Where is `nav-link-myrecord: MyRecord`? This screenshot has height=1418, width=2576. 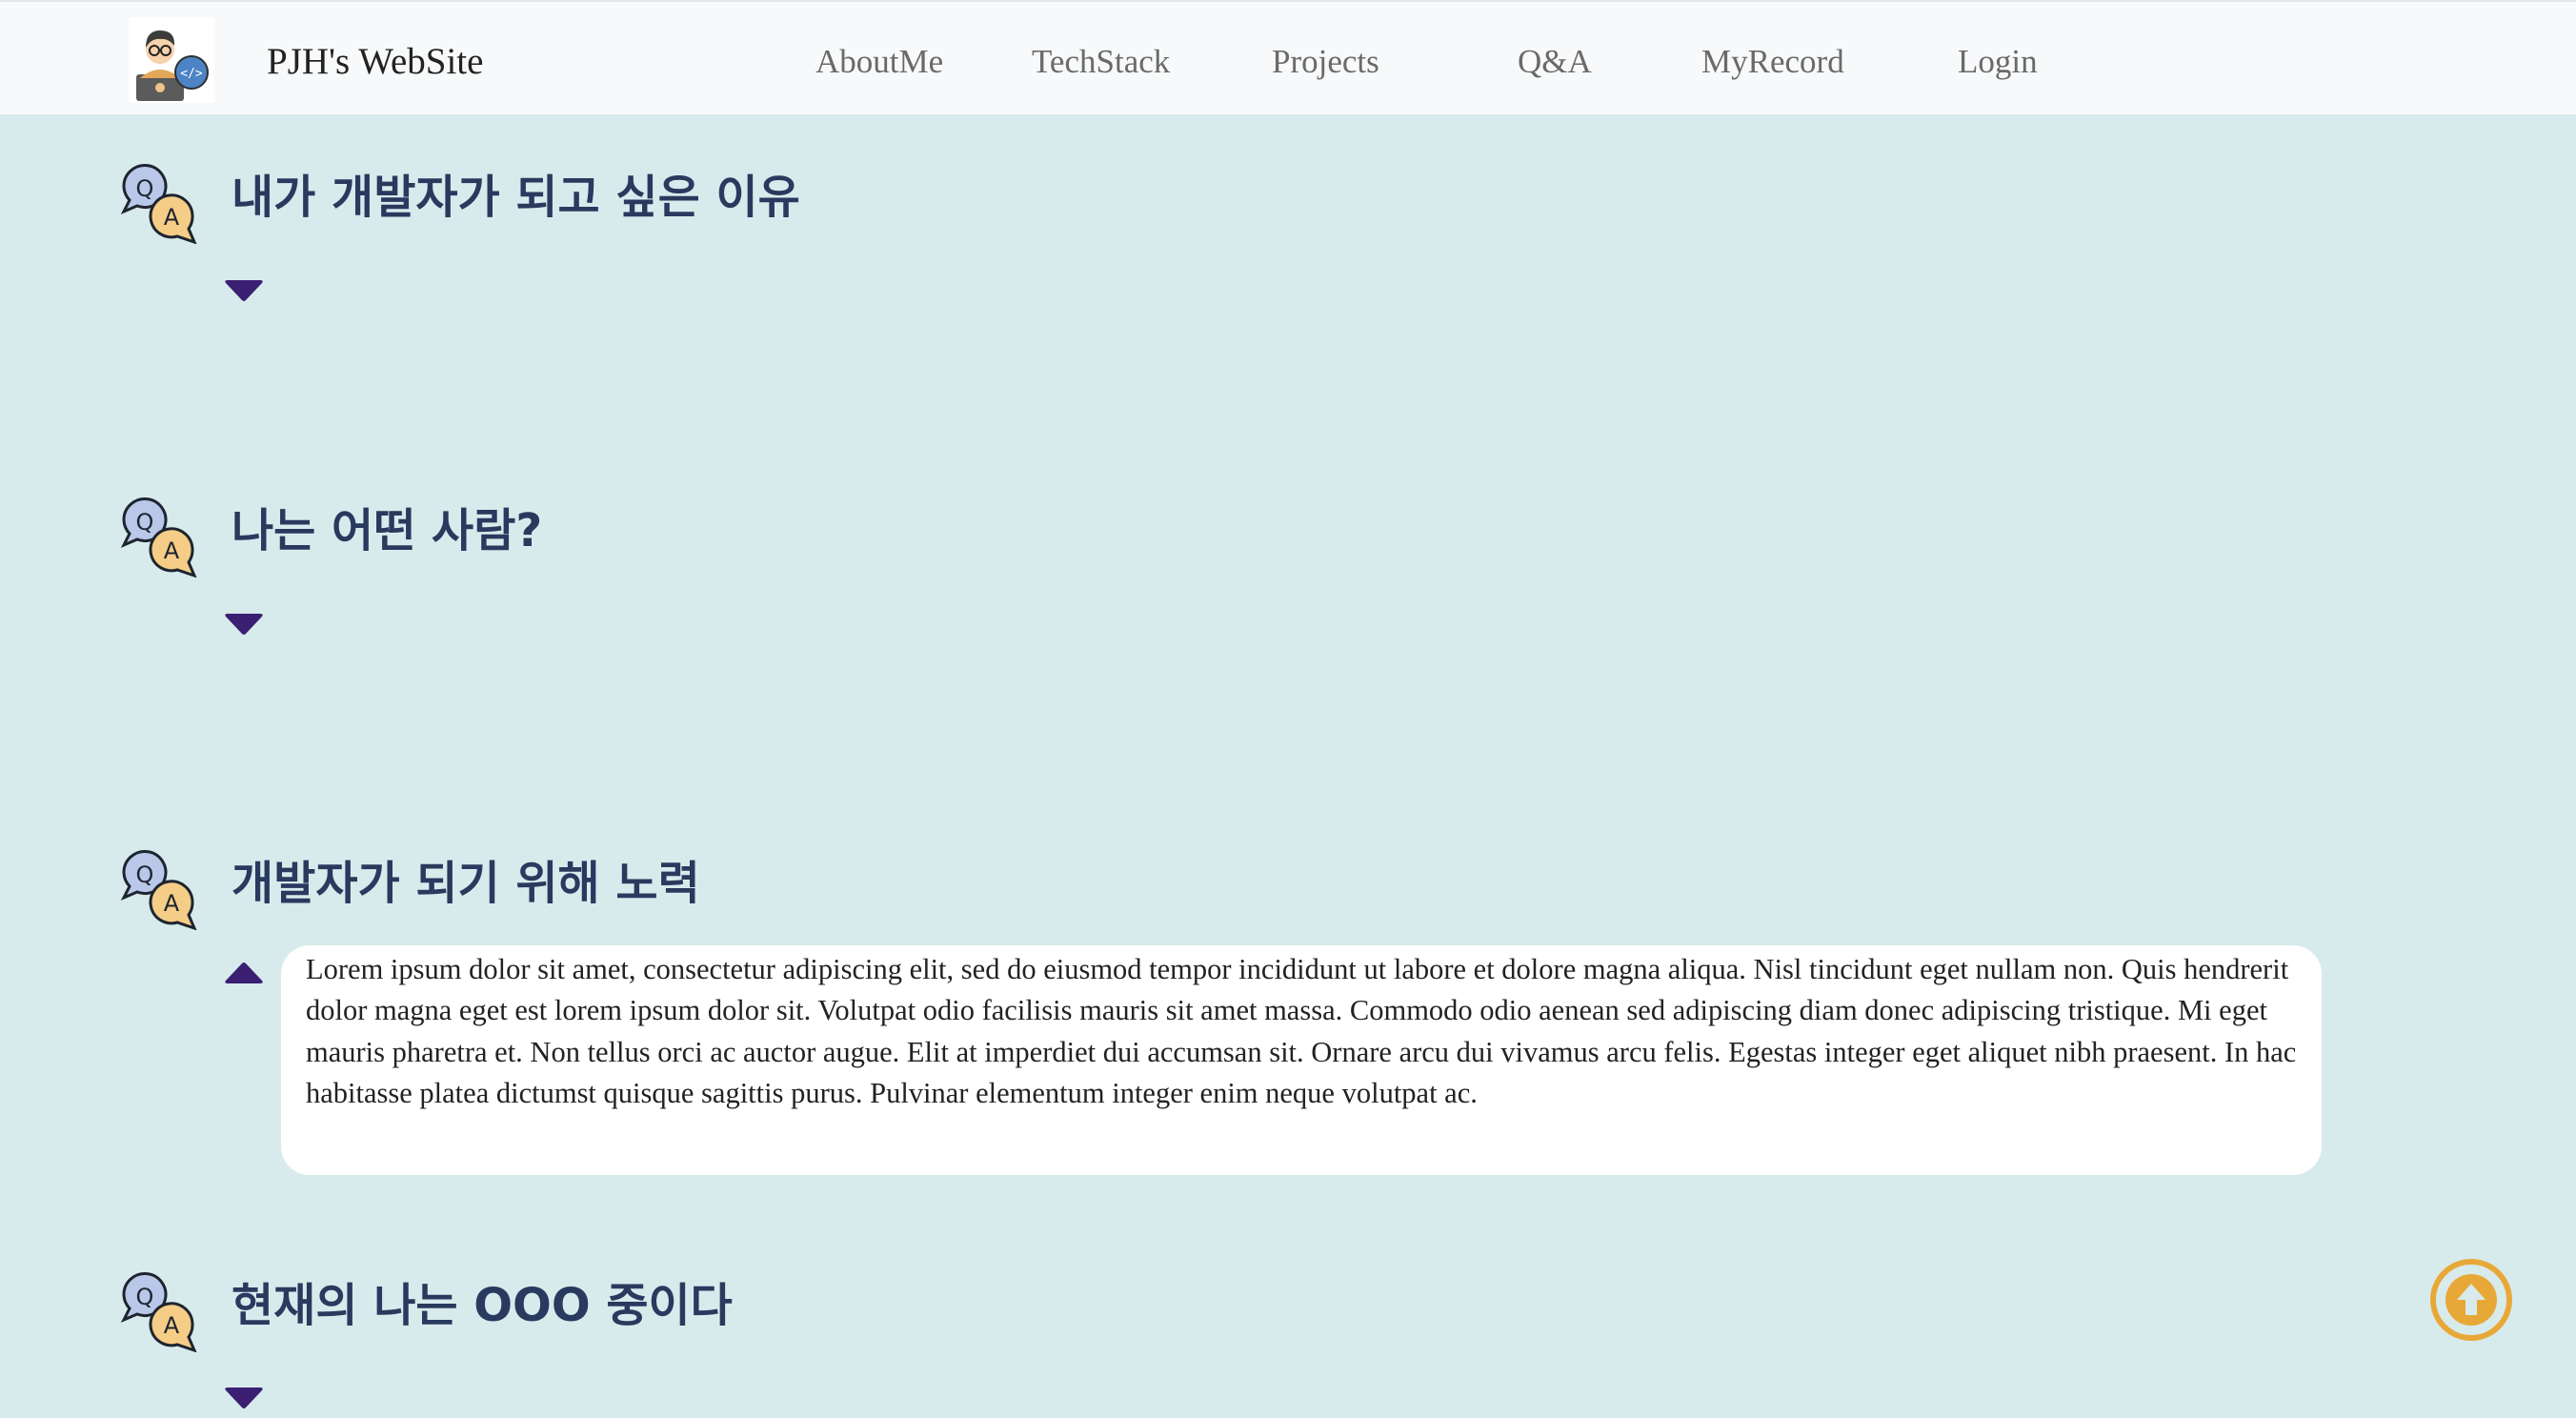 nav-link-myrecord: MyRecord is located at coordinates (1773, 62).